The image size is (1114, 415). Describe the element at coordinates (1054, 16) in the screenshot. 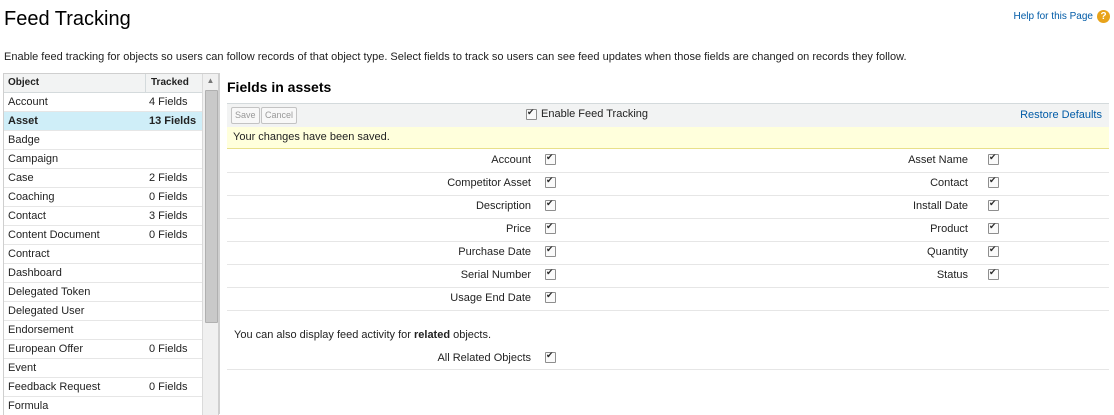

I see `help-link-label: Help for this Page` at that location.